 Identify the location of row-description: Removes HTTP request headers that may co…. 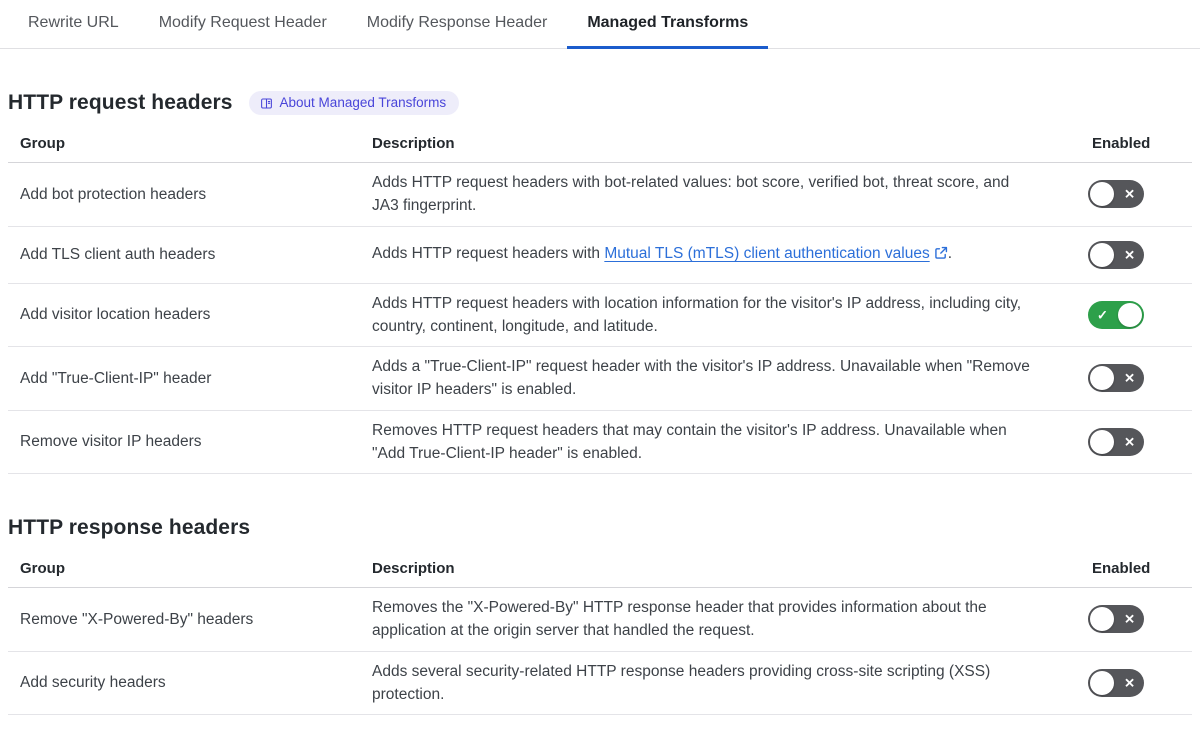
(689, 441).